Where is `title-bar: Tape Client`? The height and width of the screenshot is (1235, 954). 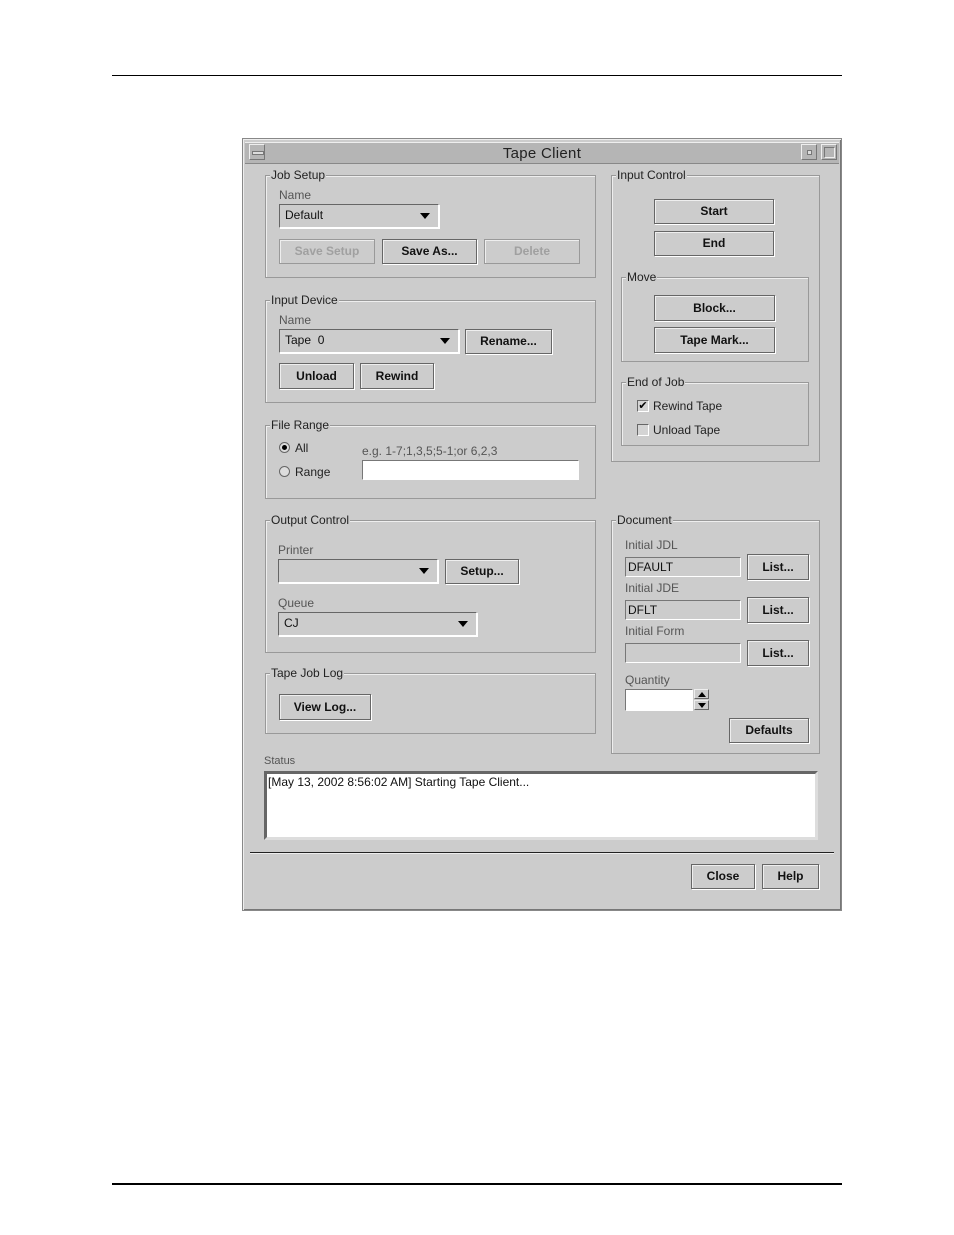
title-bar: Tape Client is located at coordinates (542, 153).